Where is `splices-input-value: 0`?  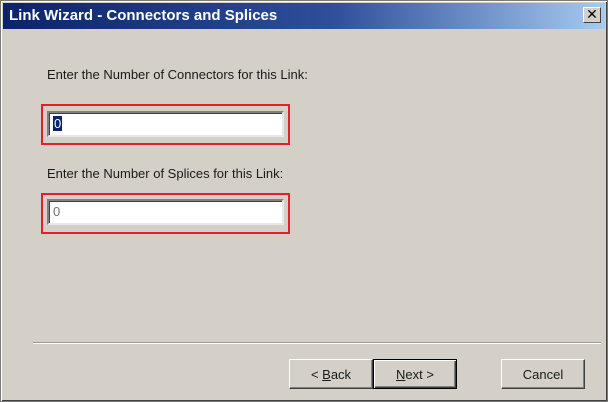 splices-input-value: 0 is located at coordinates (57, 211).